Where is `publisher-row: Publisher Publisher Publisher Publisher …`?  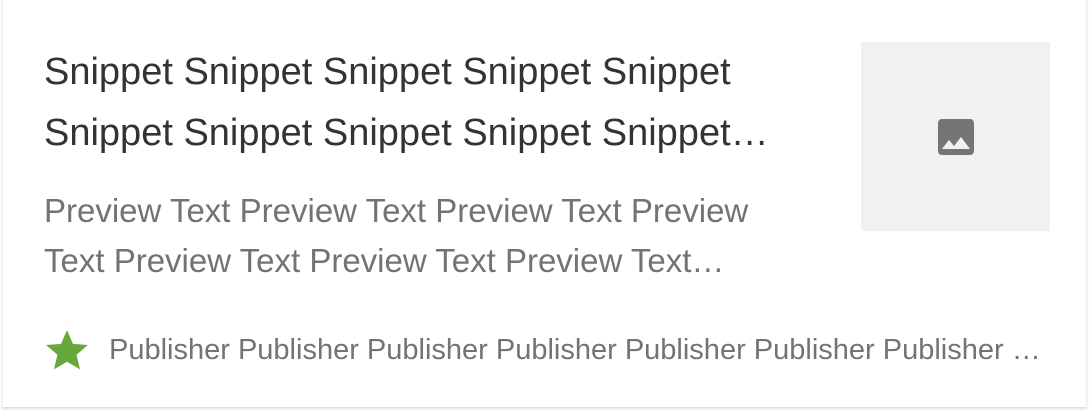 publisher-row: Publisher Publisher Publisher Publisher … is located at coordinates (545, 350).